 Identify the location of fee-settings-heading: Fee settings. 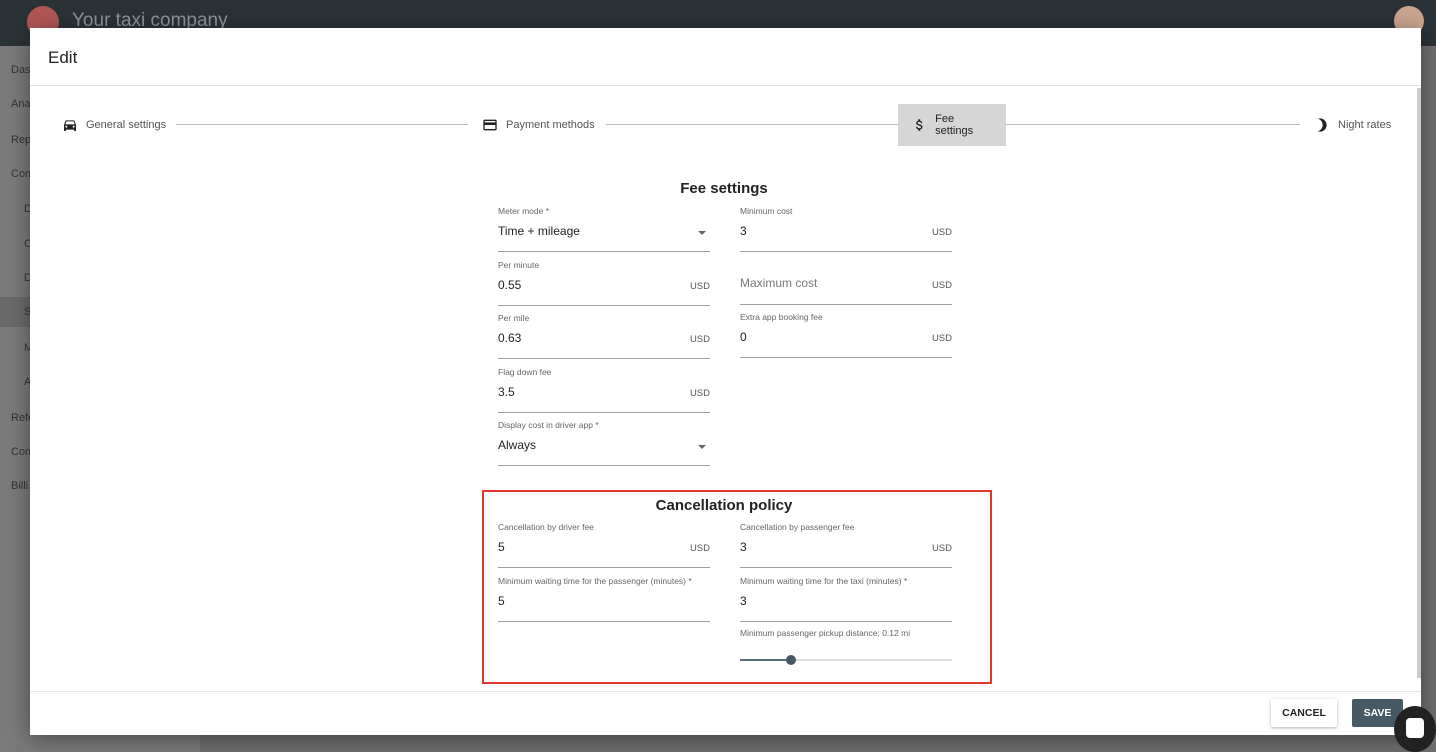
(724, 188).